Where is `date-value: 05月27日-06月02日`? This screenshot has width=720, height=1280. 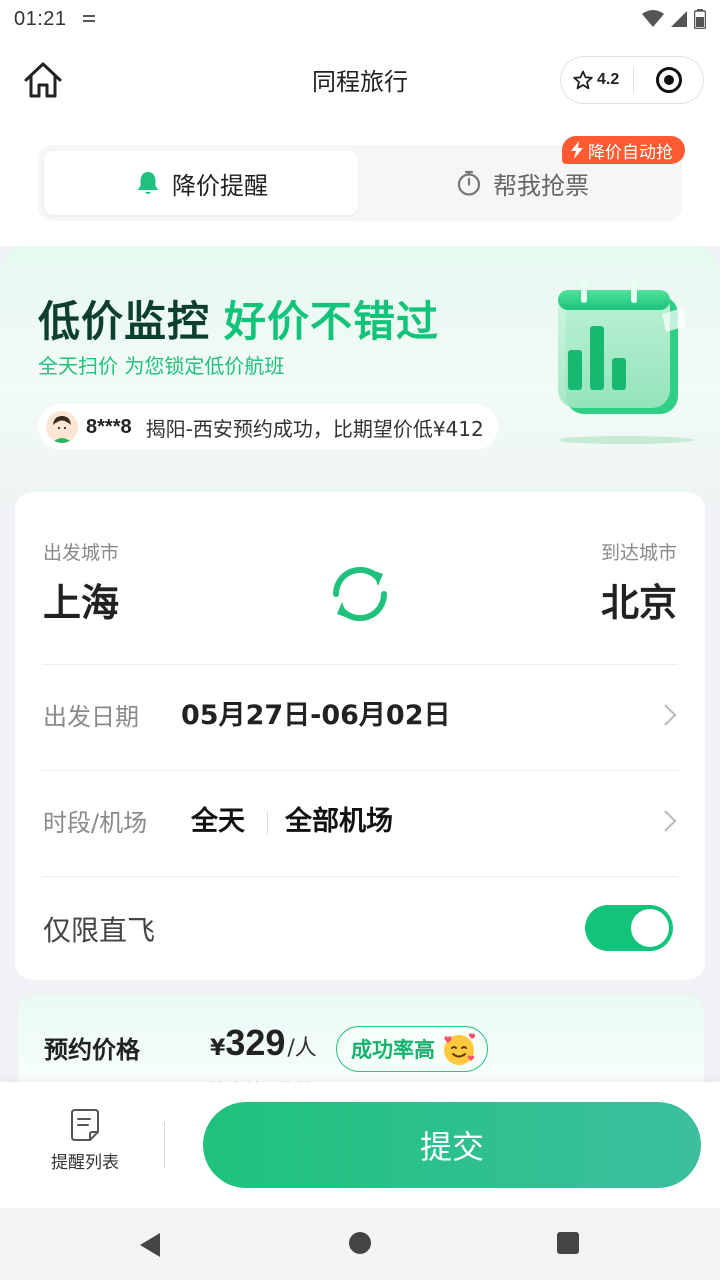 date-value: 05月27日-06月02日 is located at coordinates (316, 715).